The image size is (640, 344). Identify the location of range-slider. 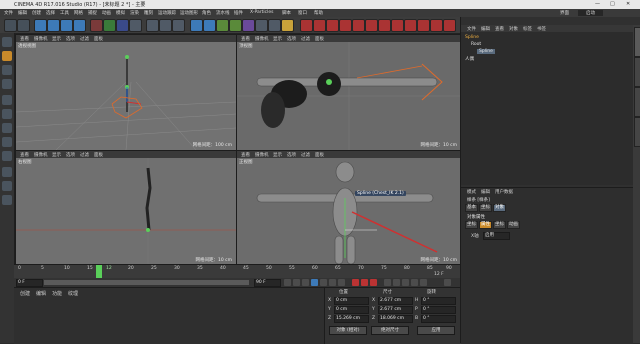
(146, 282).